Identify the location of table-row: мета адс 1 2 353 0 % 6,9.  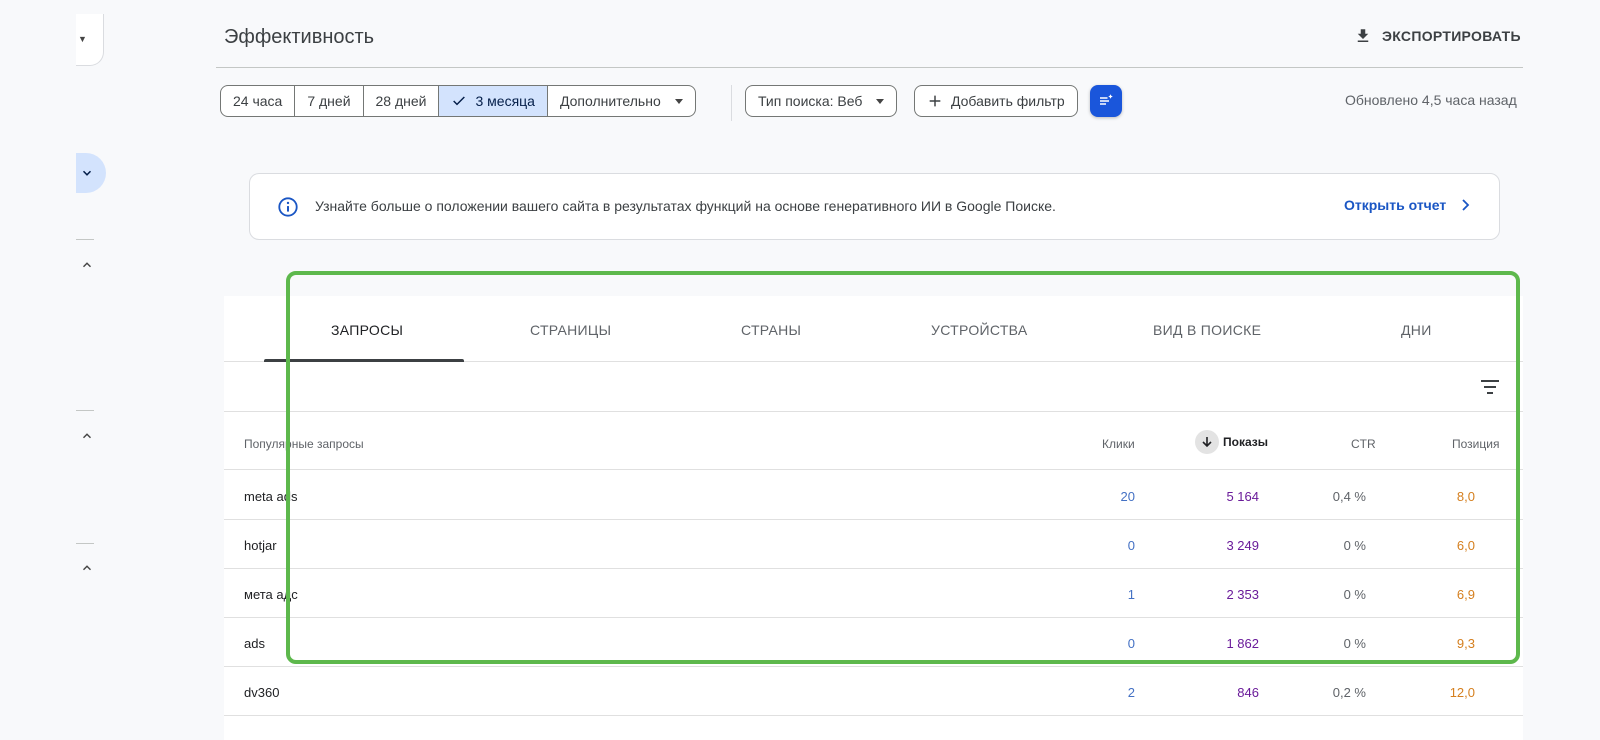
(873, 593).